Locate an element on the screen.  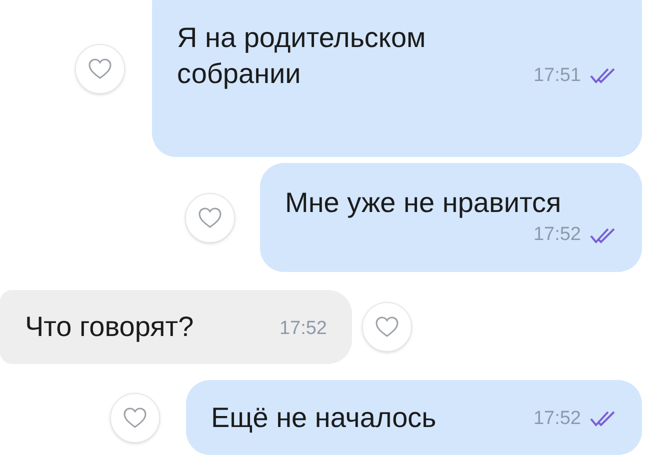
message-text: Я на родительском собрании is located at coordinates (302, 56).